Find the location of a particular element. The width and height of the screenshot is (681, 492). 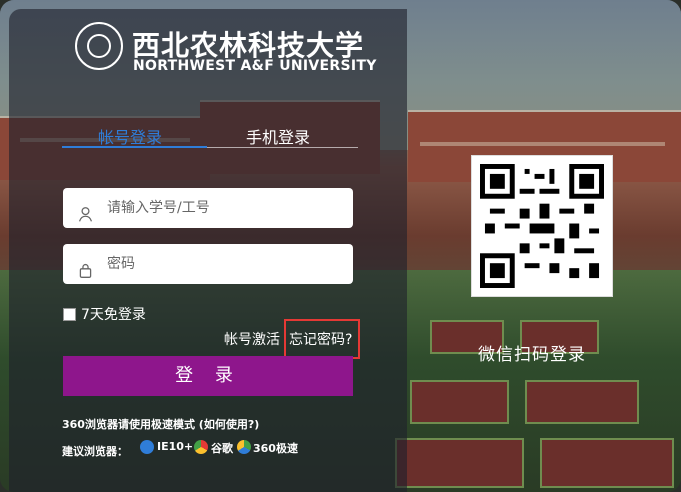

browser-chrome: 谷歌 is located at coordinates (222, 448).